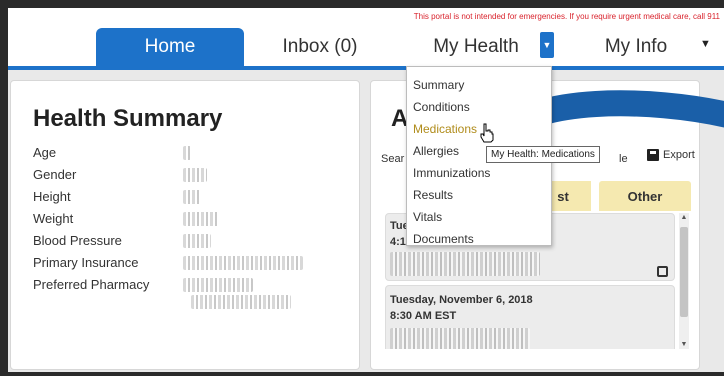  I want to click on field-label-preferred-pharmacy: Preferred Pharmacy, so click(91, 284).